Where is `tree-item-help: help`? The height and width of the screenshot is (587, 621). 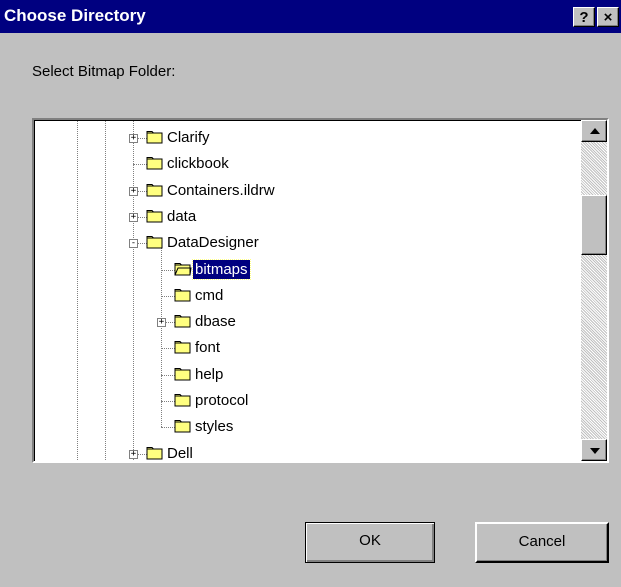 tree-item-help: help is located at coordinates (209, 374).